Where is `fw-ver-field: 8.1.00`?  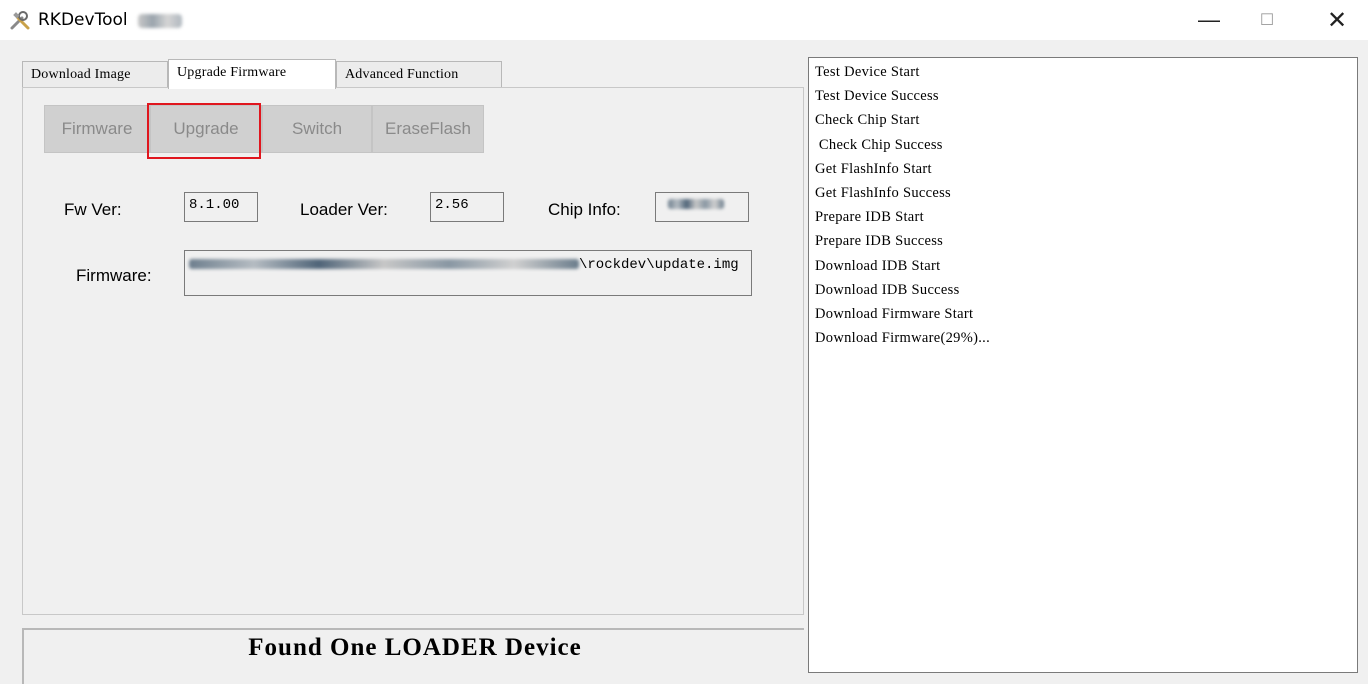 fw-ver-field: 8.1.00 is located at coordinates (221, 207).